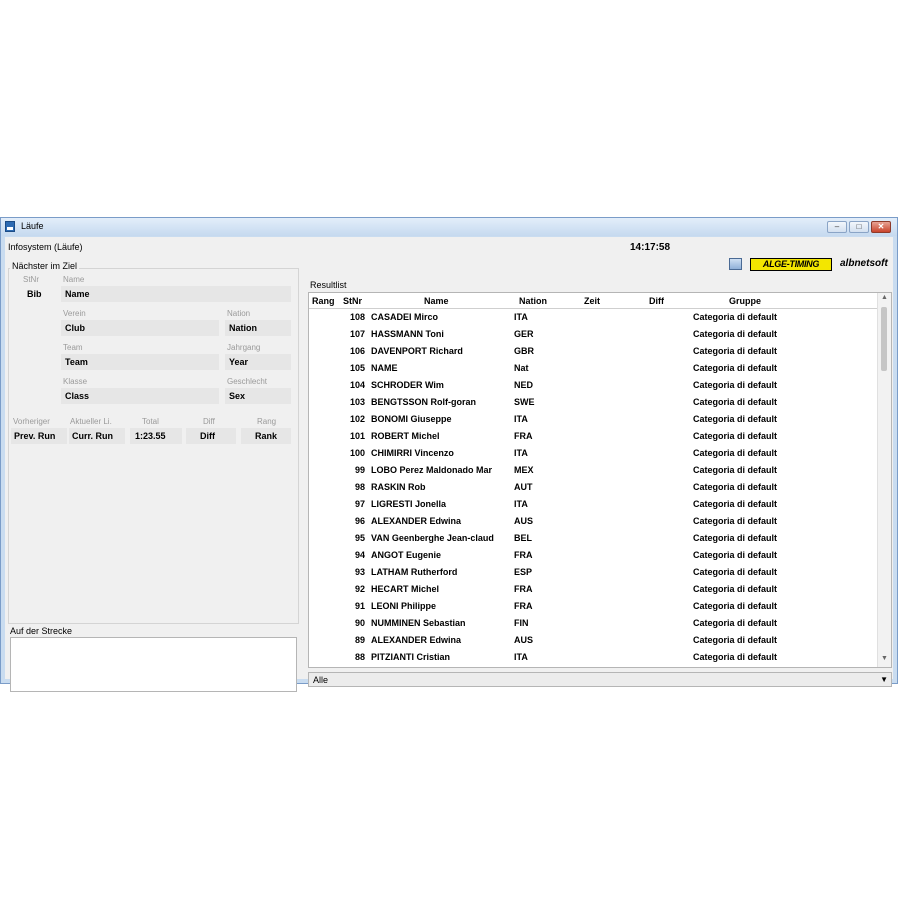 The width and height of the screenshot is (900, 900). Describe the element at coordinates (735, 264) in the screenshot. I see `monitor-icon` at that location.